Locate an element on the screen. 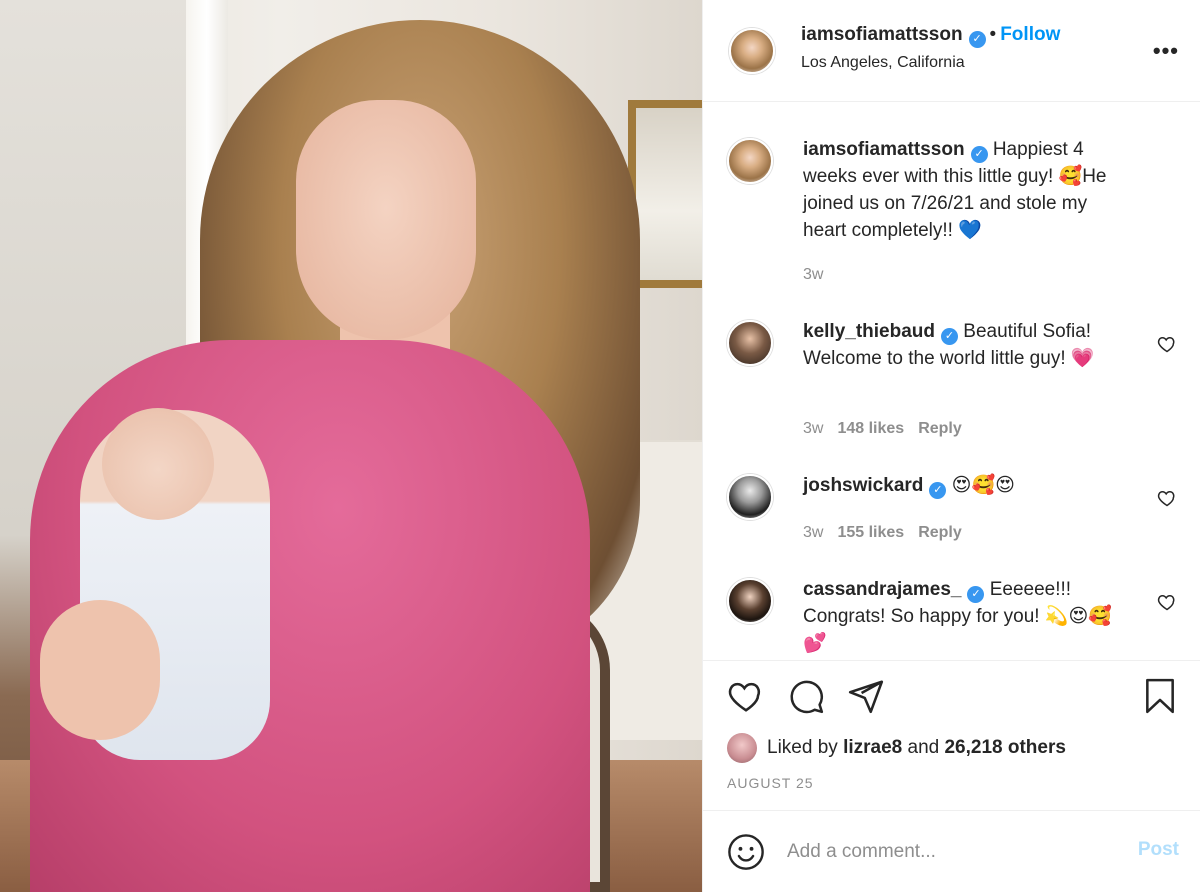 The width and height of the screenshot is (1200, 892). comment-meta: 3w 155 likes Reply is located at coordinates (889, 533).